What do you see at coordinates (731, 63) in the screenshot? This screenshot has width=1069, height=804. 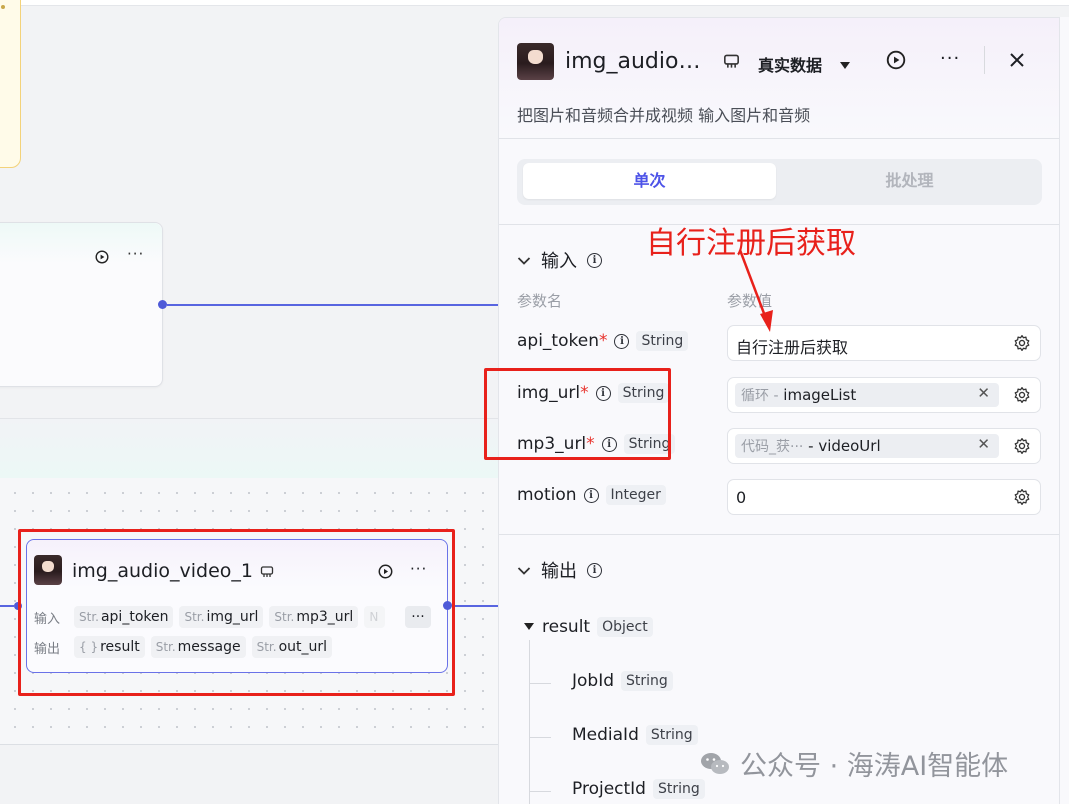 I see `plugin-icon` at bounding box center [731, 63].